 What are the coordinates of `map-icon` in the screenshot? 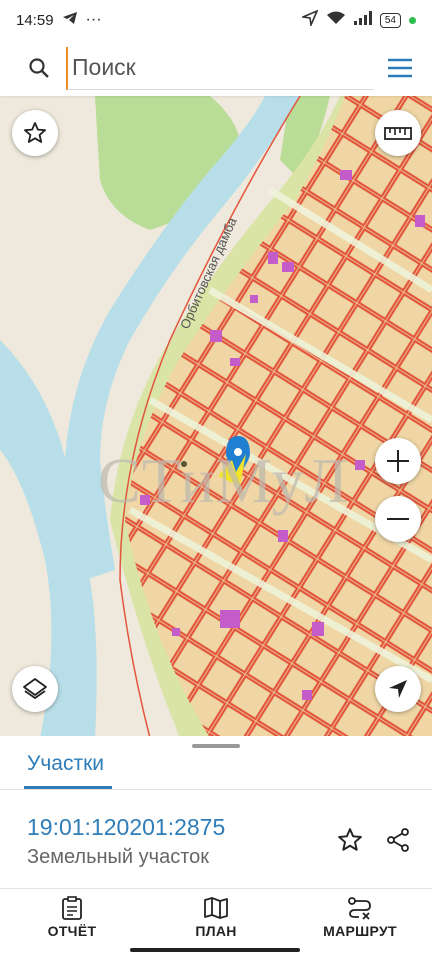 It's located at (216, 908).